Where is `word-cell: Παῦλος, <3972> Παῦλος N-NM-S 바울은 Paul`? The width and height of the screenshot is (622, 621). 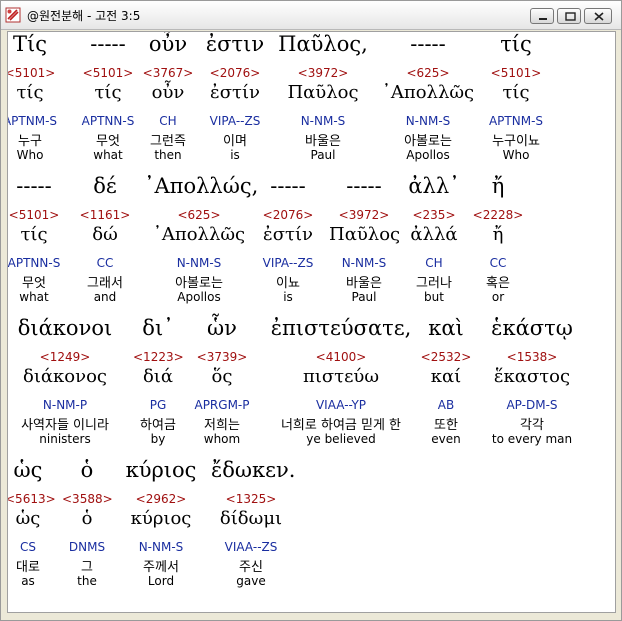 word-cell: Παῦλος, <3972> Παῦλος N-NM-S 바울은 Paul is located at coordinates (323, 101).